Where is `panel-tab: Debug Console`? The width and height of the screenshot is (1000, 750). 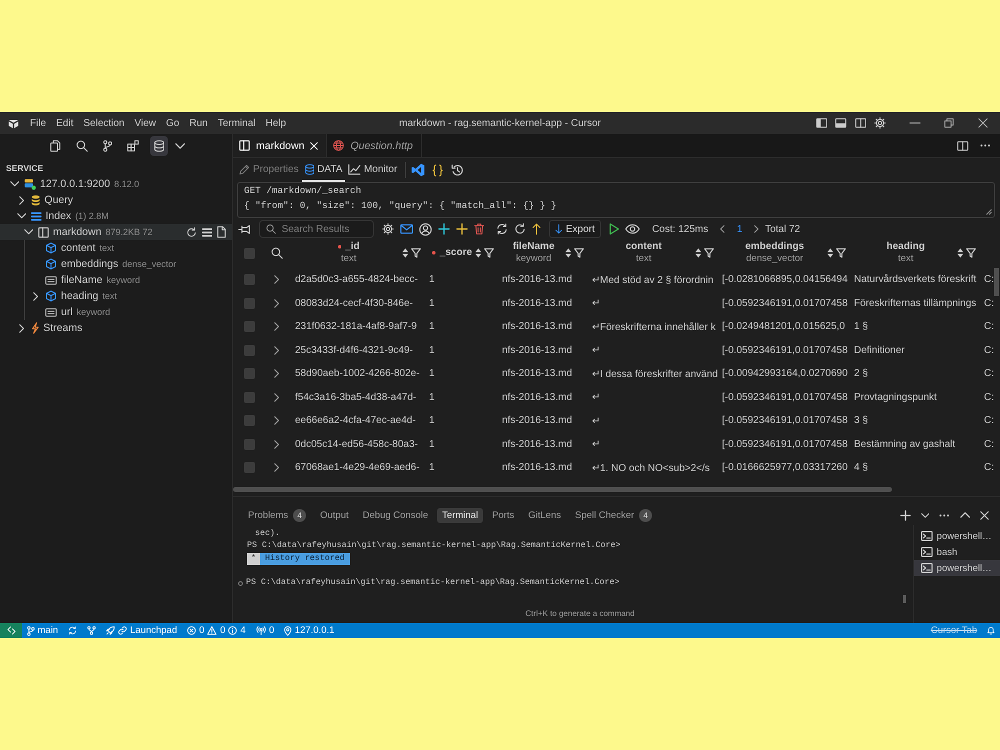
panel-tab: Debug Console is located at coordinates (396, 515).